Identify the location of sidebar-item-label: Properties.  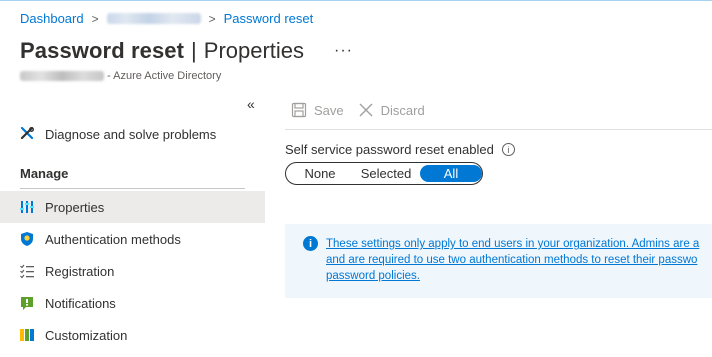
(75, 207).